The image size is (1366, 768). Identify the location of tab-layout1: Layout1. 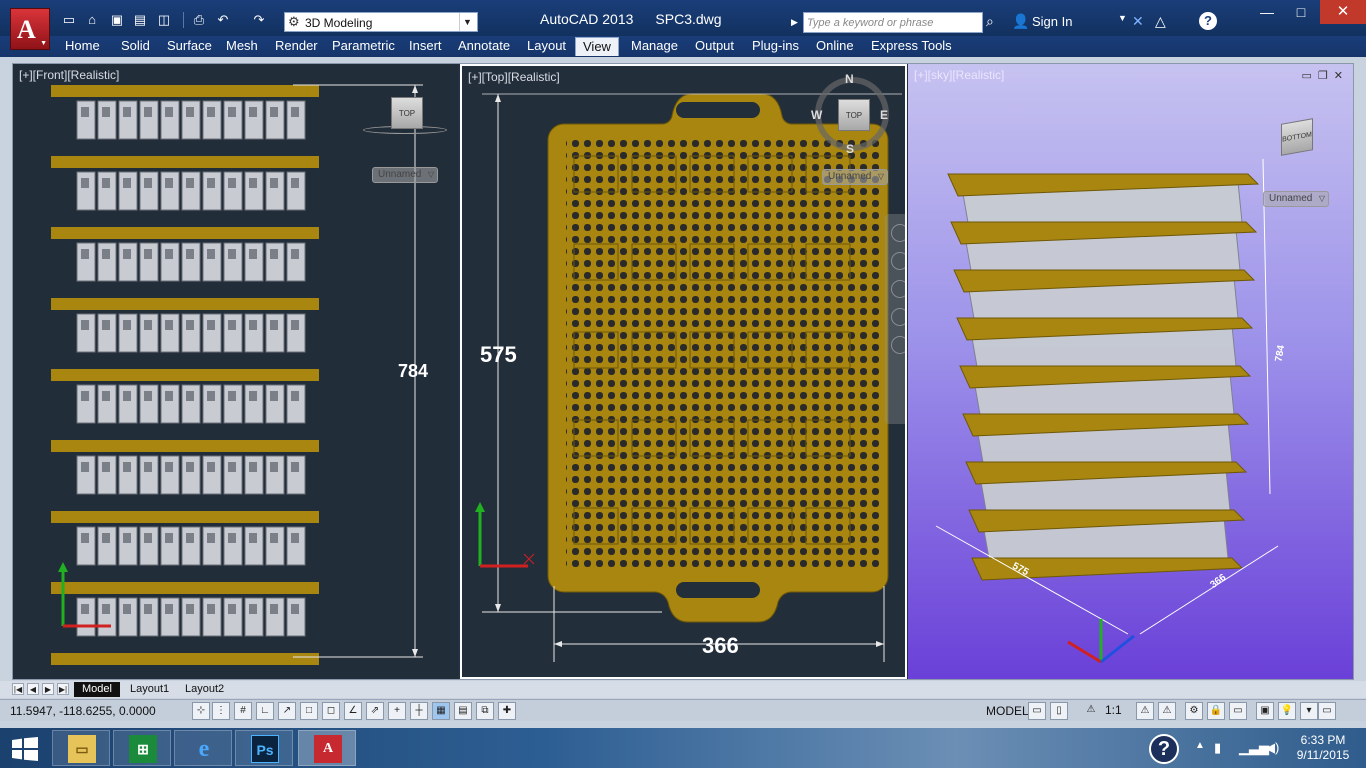
(149, 689).